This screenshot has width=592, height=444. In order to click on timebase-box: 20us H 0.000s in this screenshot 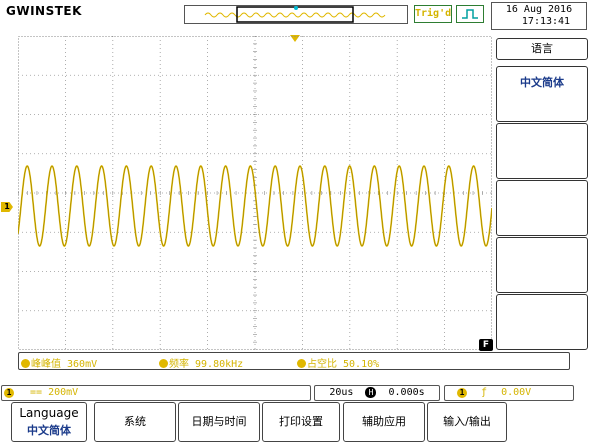, I will do `click(377, 393)`.